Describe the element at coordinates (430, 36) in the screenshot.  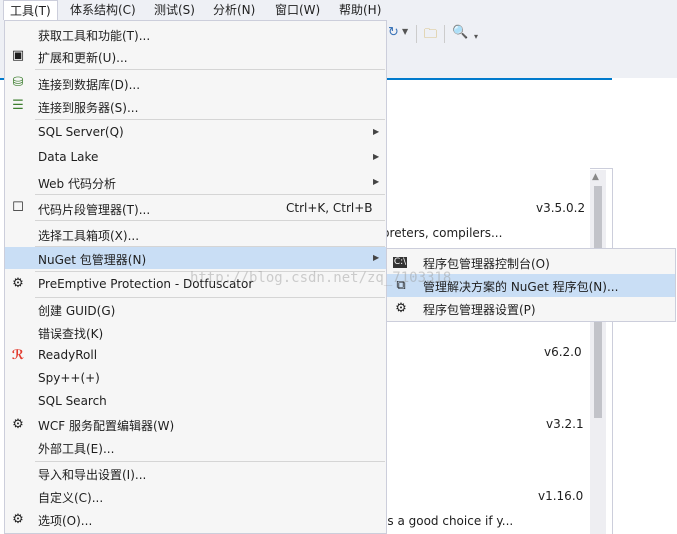
I see `find-in-files-icon: 🗀` at that location.